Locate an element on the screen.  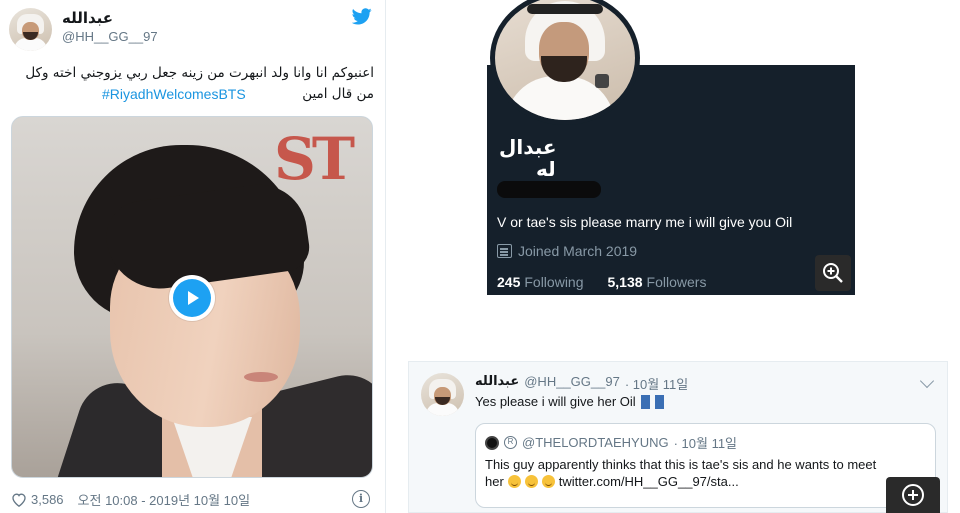
left-author-avatar is located at coordinates (30, 29).